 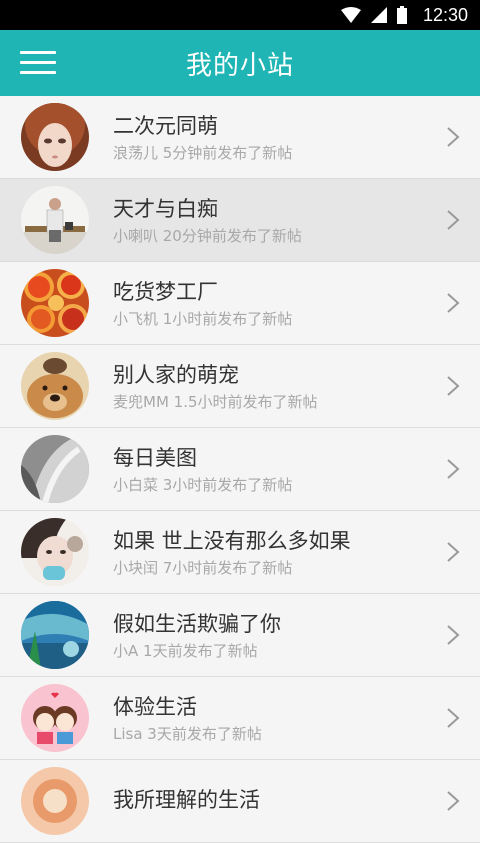 What do you see at coordinates (155, 706) in the screenshot?
I see `item-title: 体验生活` at bounding box center [155, 706].